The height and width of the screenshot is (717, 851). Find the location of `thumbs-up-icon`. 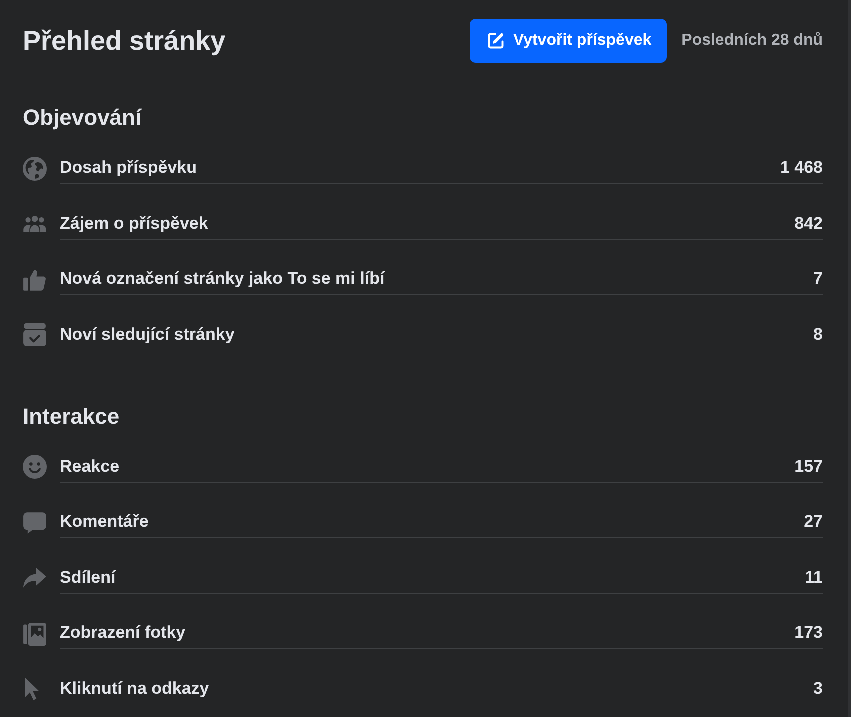

thumbs-up-icon is located at coordinates (35, 280).